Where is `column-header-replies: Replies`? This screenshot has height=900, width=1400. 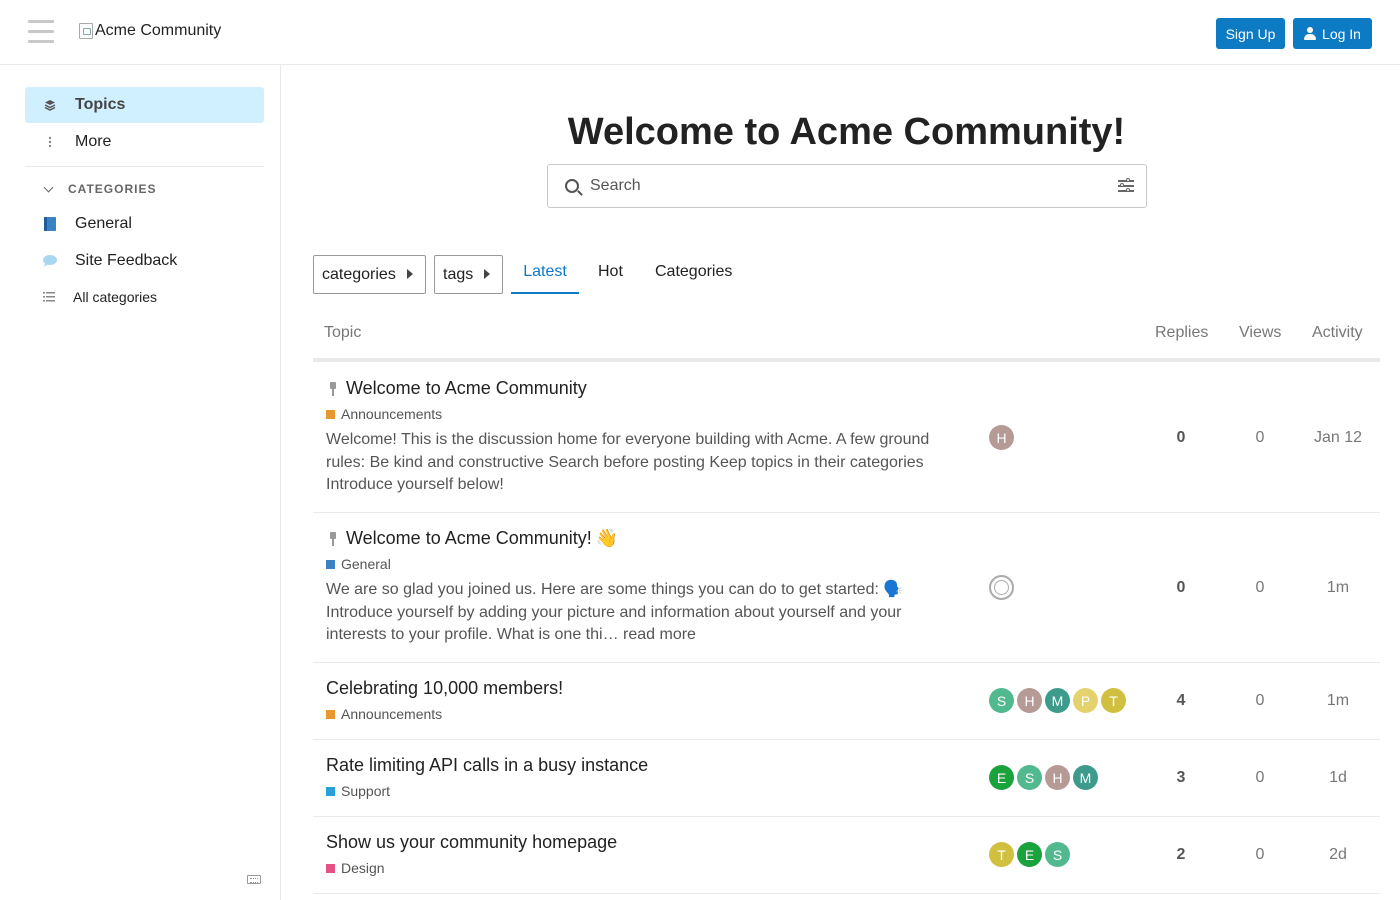 column-header-replies: Replies is located at coordinates (1181, 333).